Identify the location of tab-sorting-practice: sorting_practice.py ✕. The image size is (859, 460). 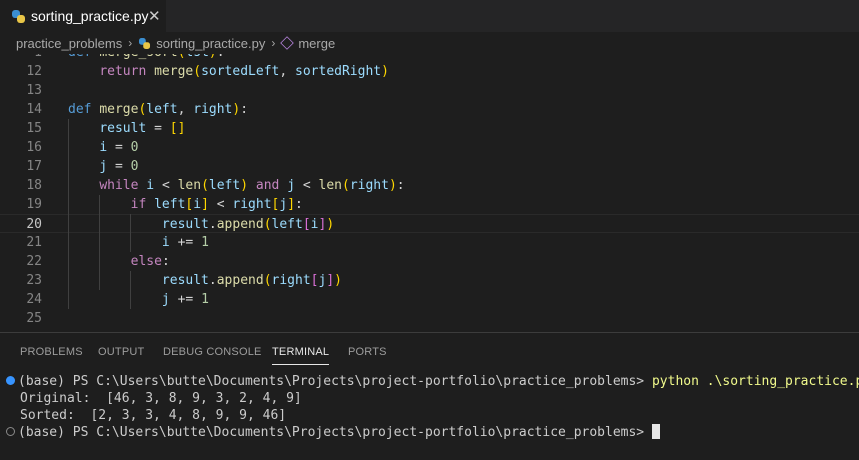
(83, 16).